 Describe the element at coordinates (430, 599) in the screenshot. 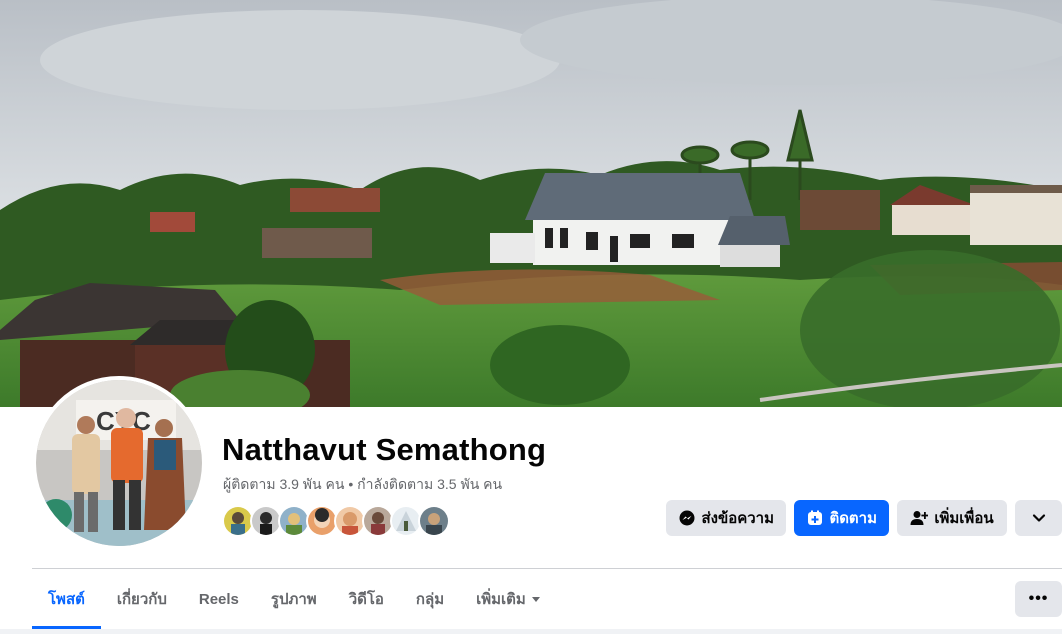

I see `tab-groups: กลุ่ม` at that location.